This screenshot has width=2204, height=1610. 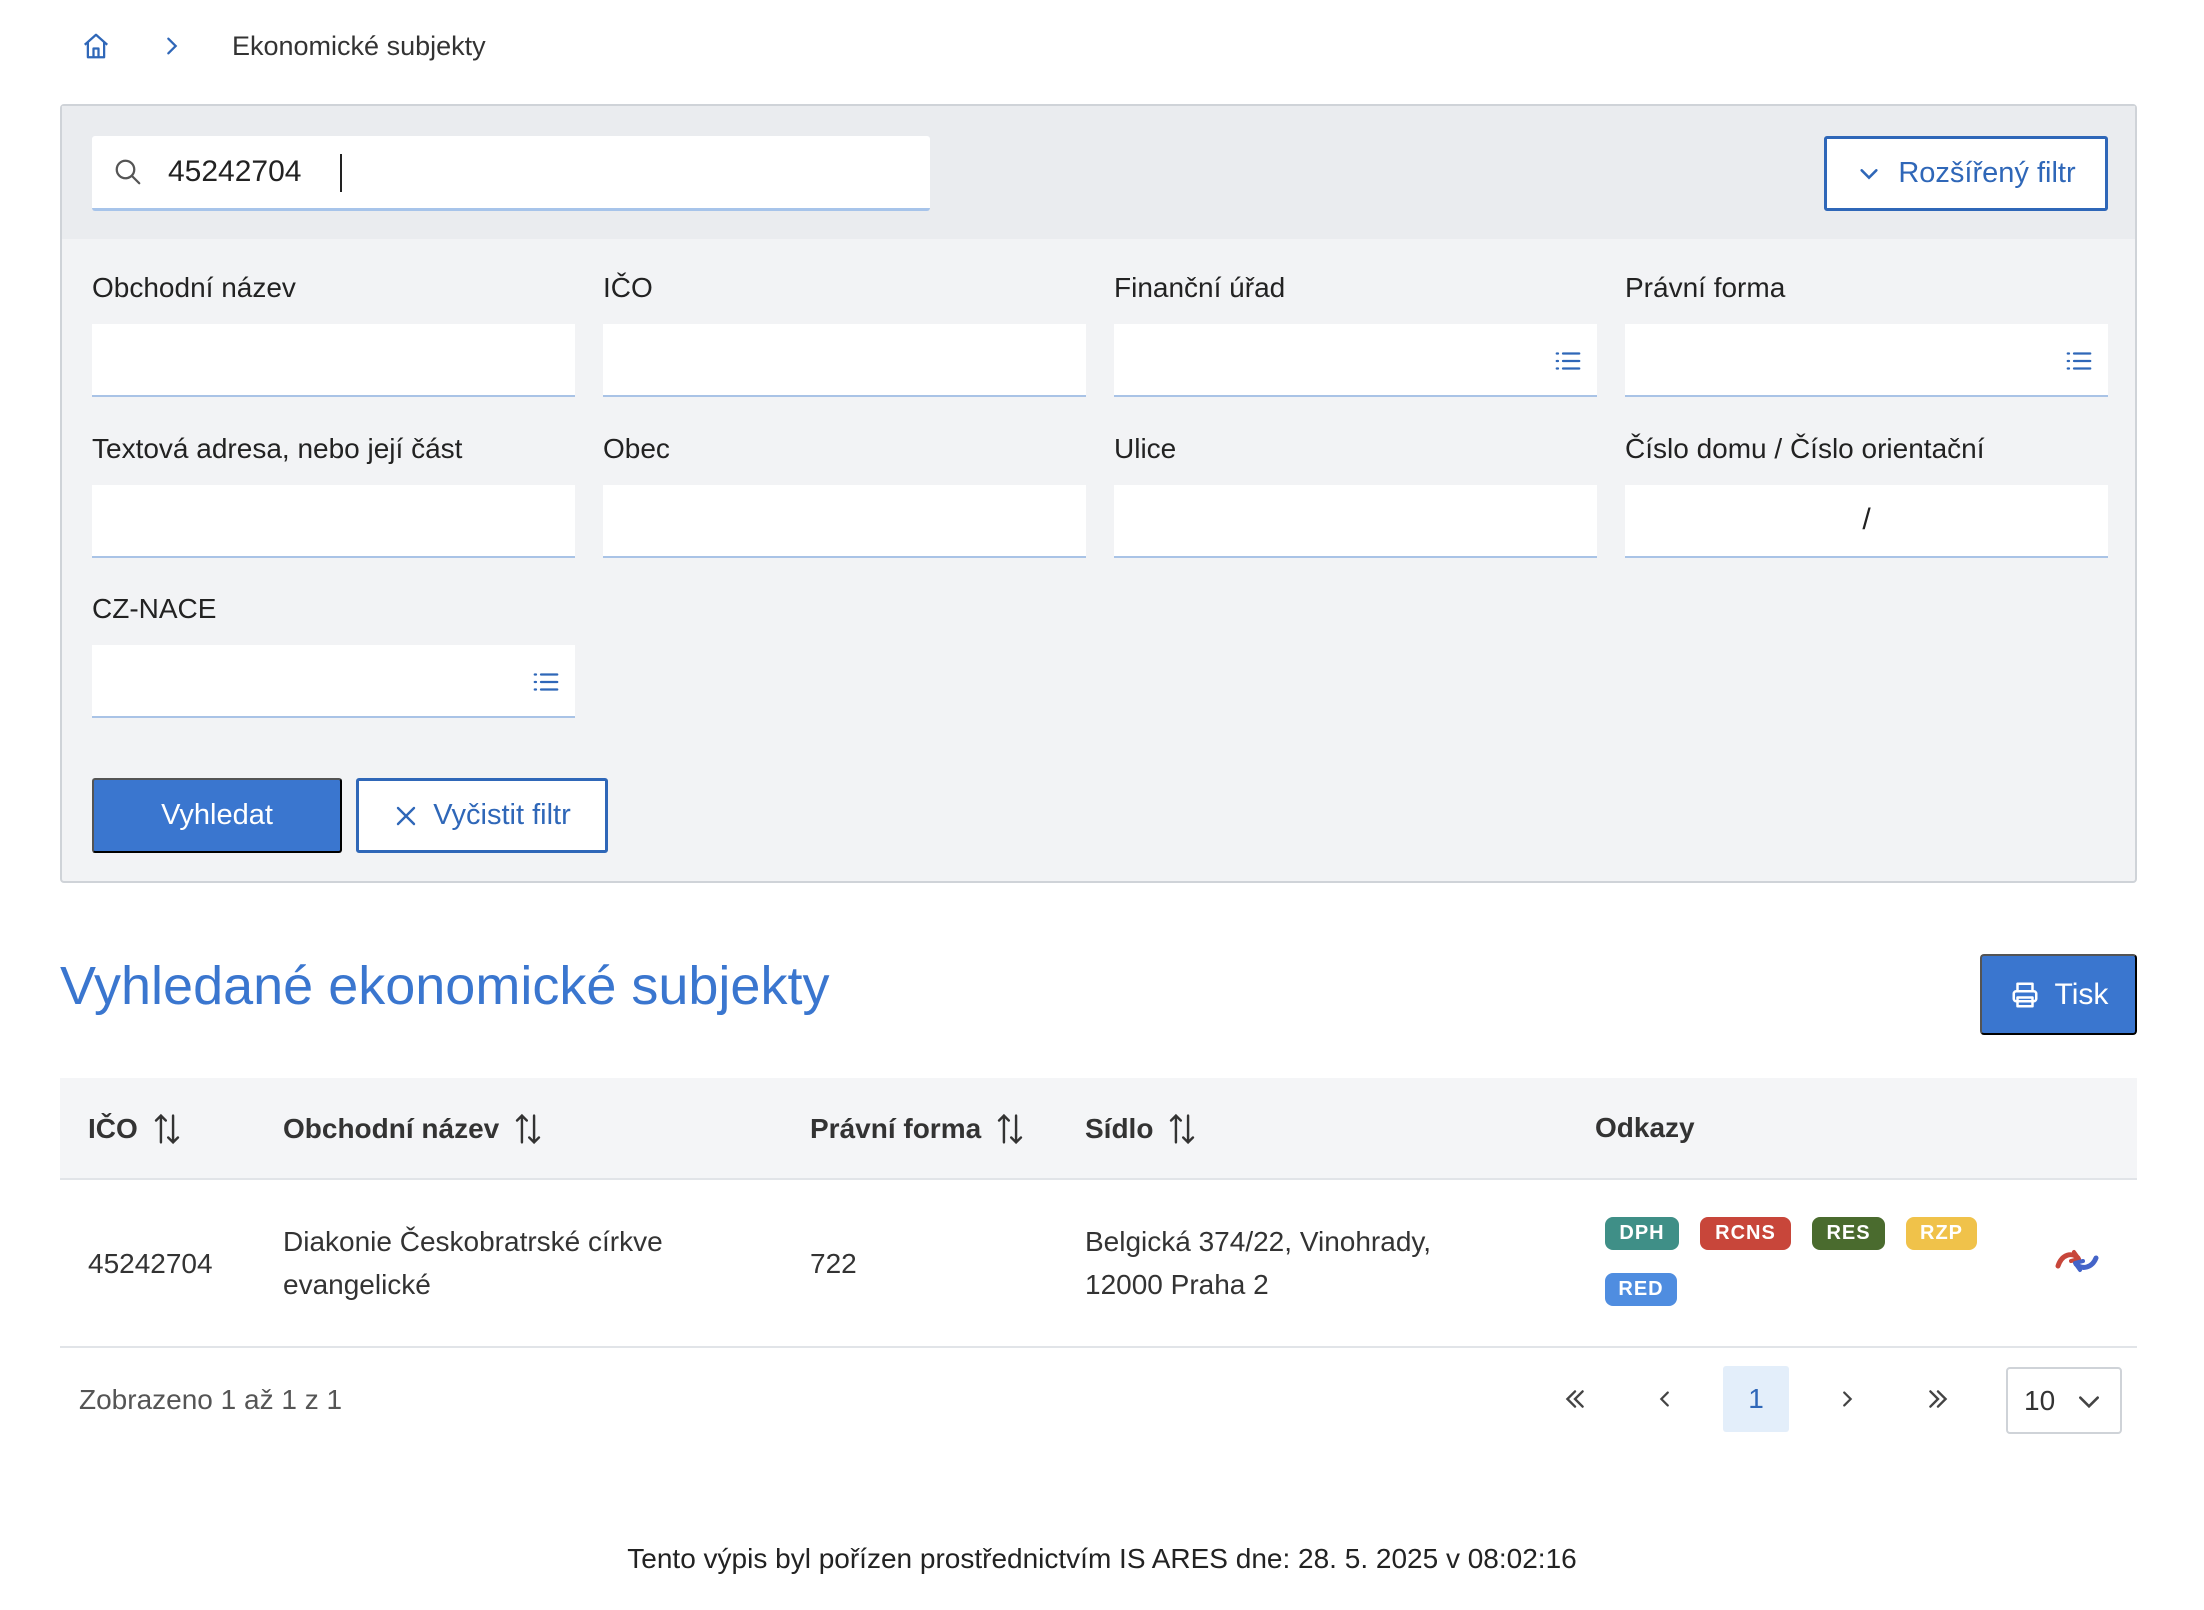 I want to click on financni-urad-field, so click(x=1355, y=360).